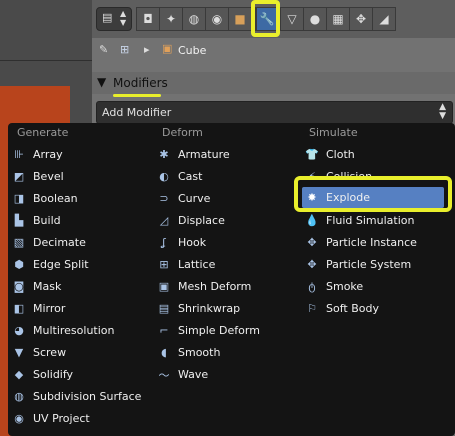 This screenshot has height=436, width=455. I want to click on tab-texture: ▦, so click(338, 19).